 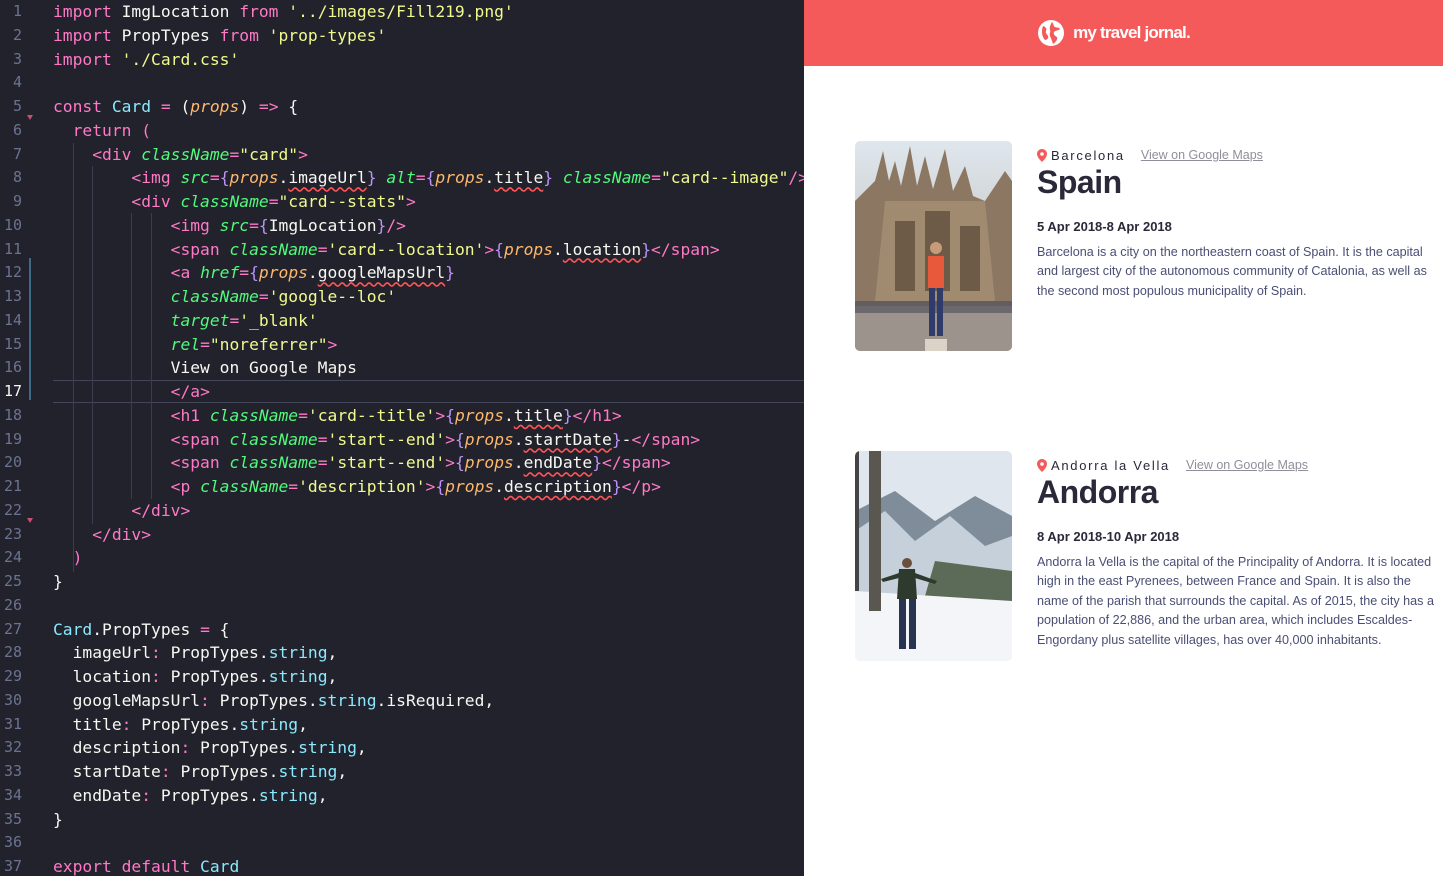 What do you see at coordinates (402, 131) in the screenshot?
I see `code-line: 6 return (` at bounding box center [402, 131].